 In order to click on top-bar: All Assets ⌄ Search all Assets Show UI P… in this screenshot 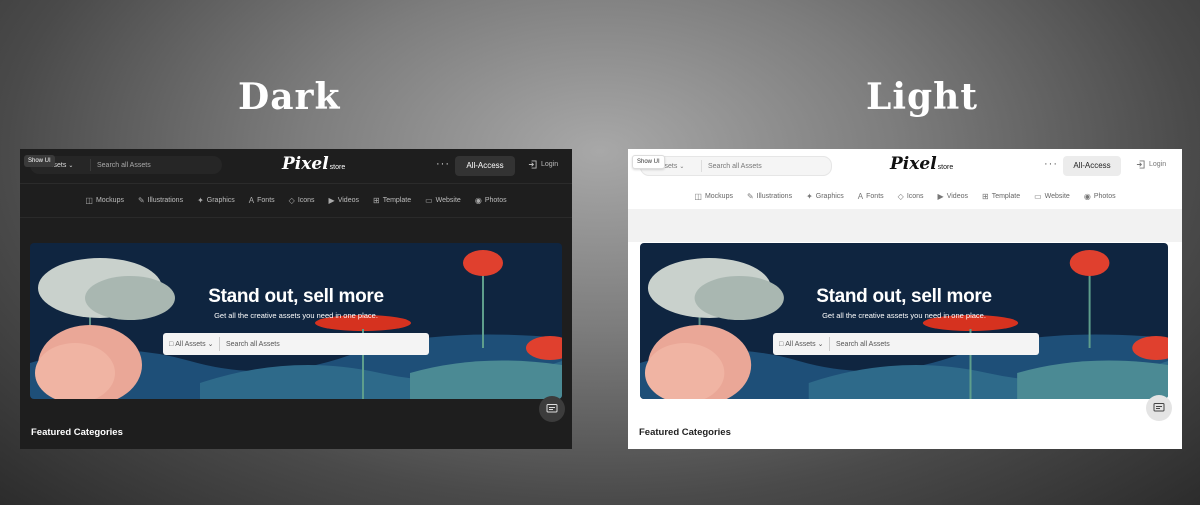, I will do `click(905, 166)`.